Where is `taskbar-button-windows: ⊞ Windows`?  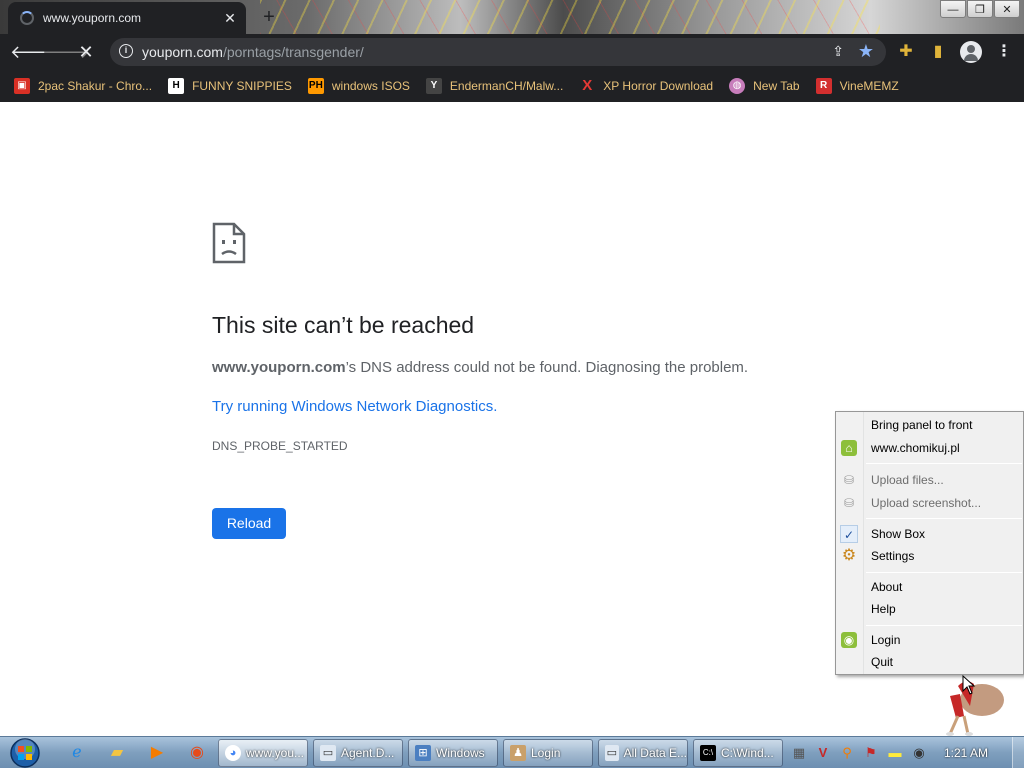
taskbar-button-windows: ⊞ Windows is located at coordinates (453, 753).